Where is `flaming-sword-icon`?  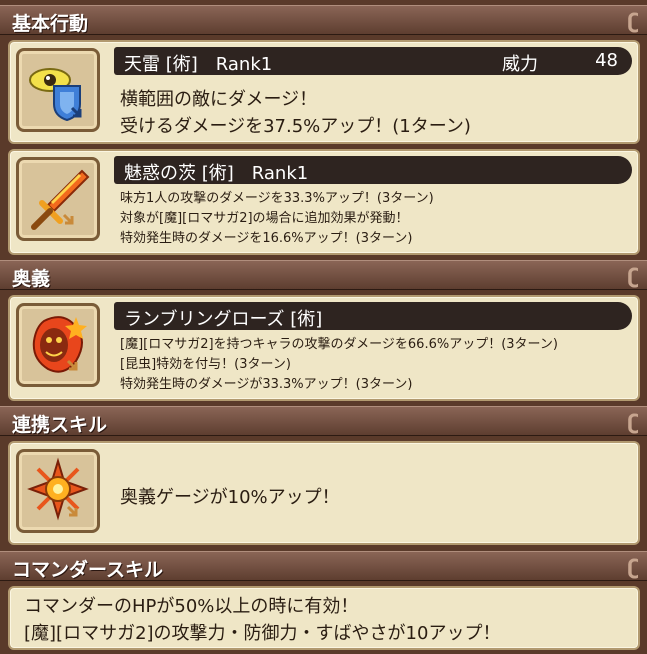
flaming-sword-icon is located at coordinates (60, 199).